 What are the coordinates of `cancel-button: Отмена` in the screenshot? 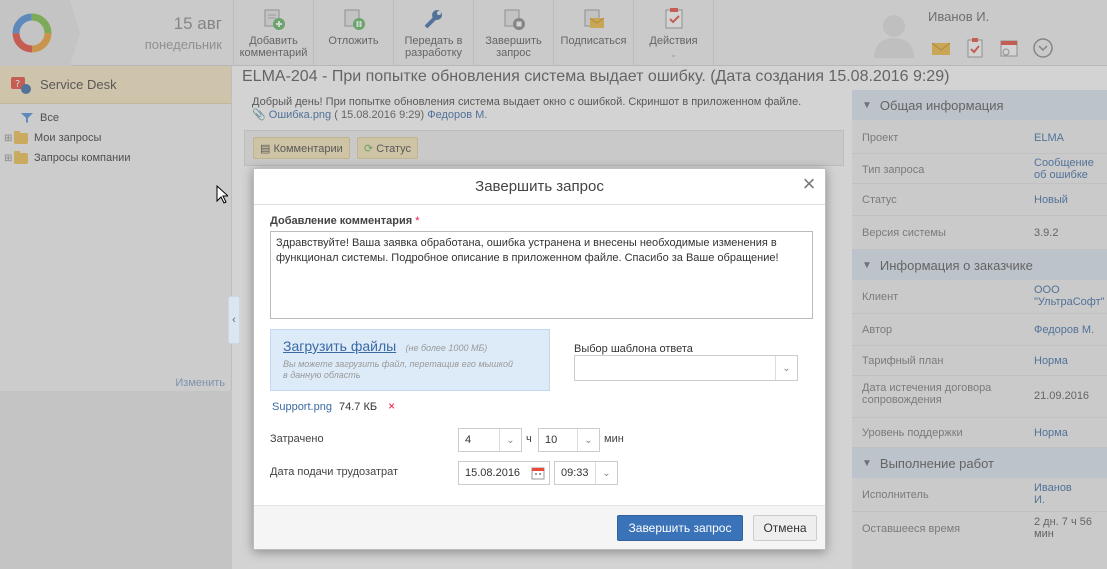 It's located at (785, 528).